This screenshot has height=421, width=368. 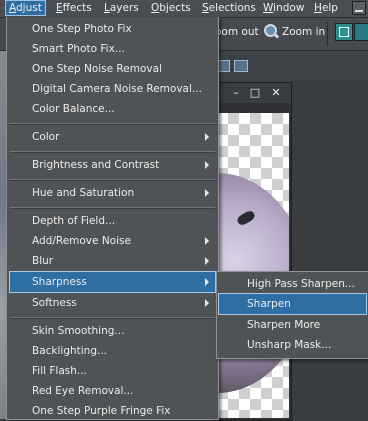 I want to click on menu-item-label: Blur, so click(x=43, y=261).